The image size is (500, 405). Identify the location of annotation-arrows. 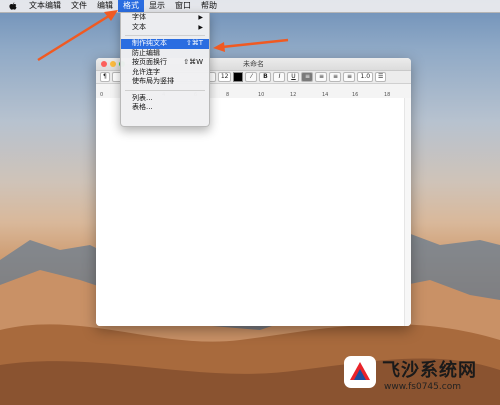
(163, 36).